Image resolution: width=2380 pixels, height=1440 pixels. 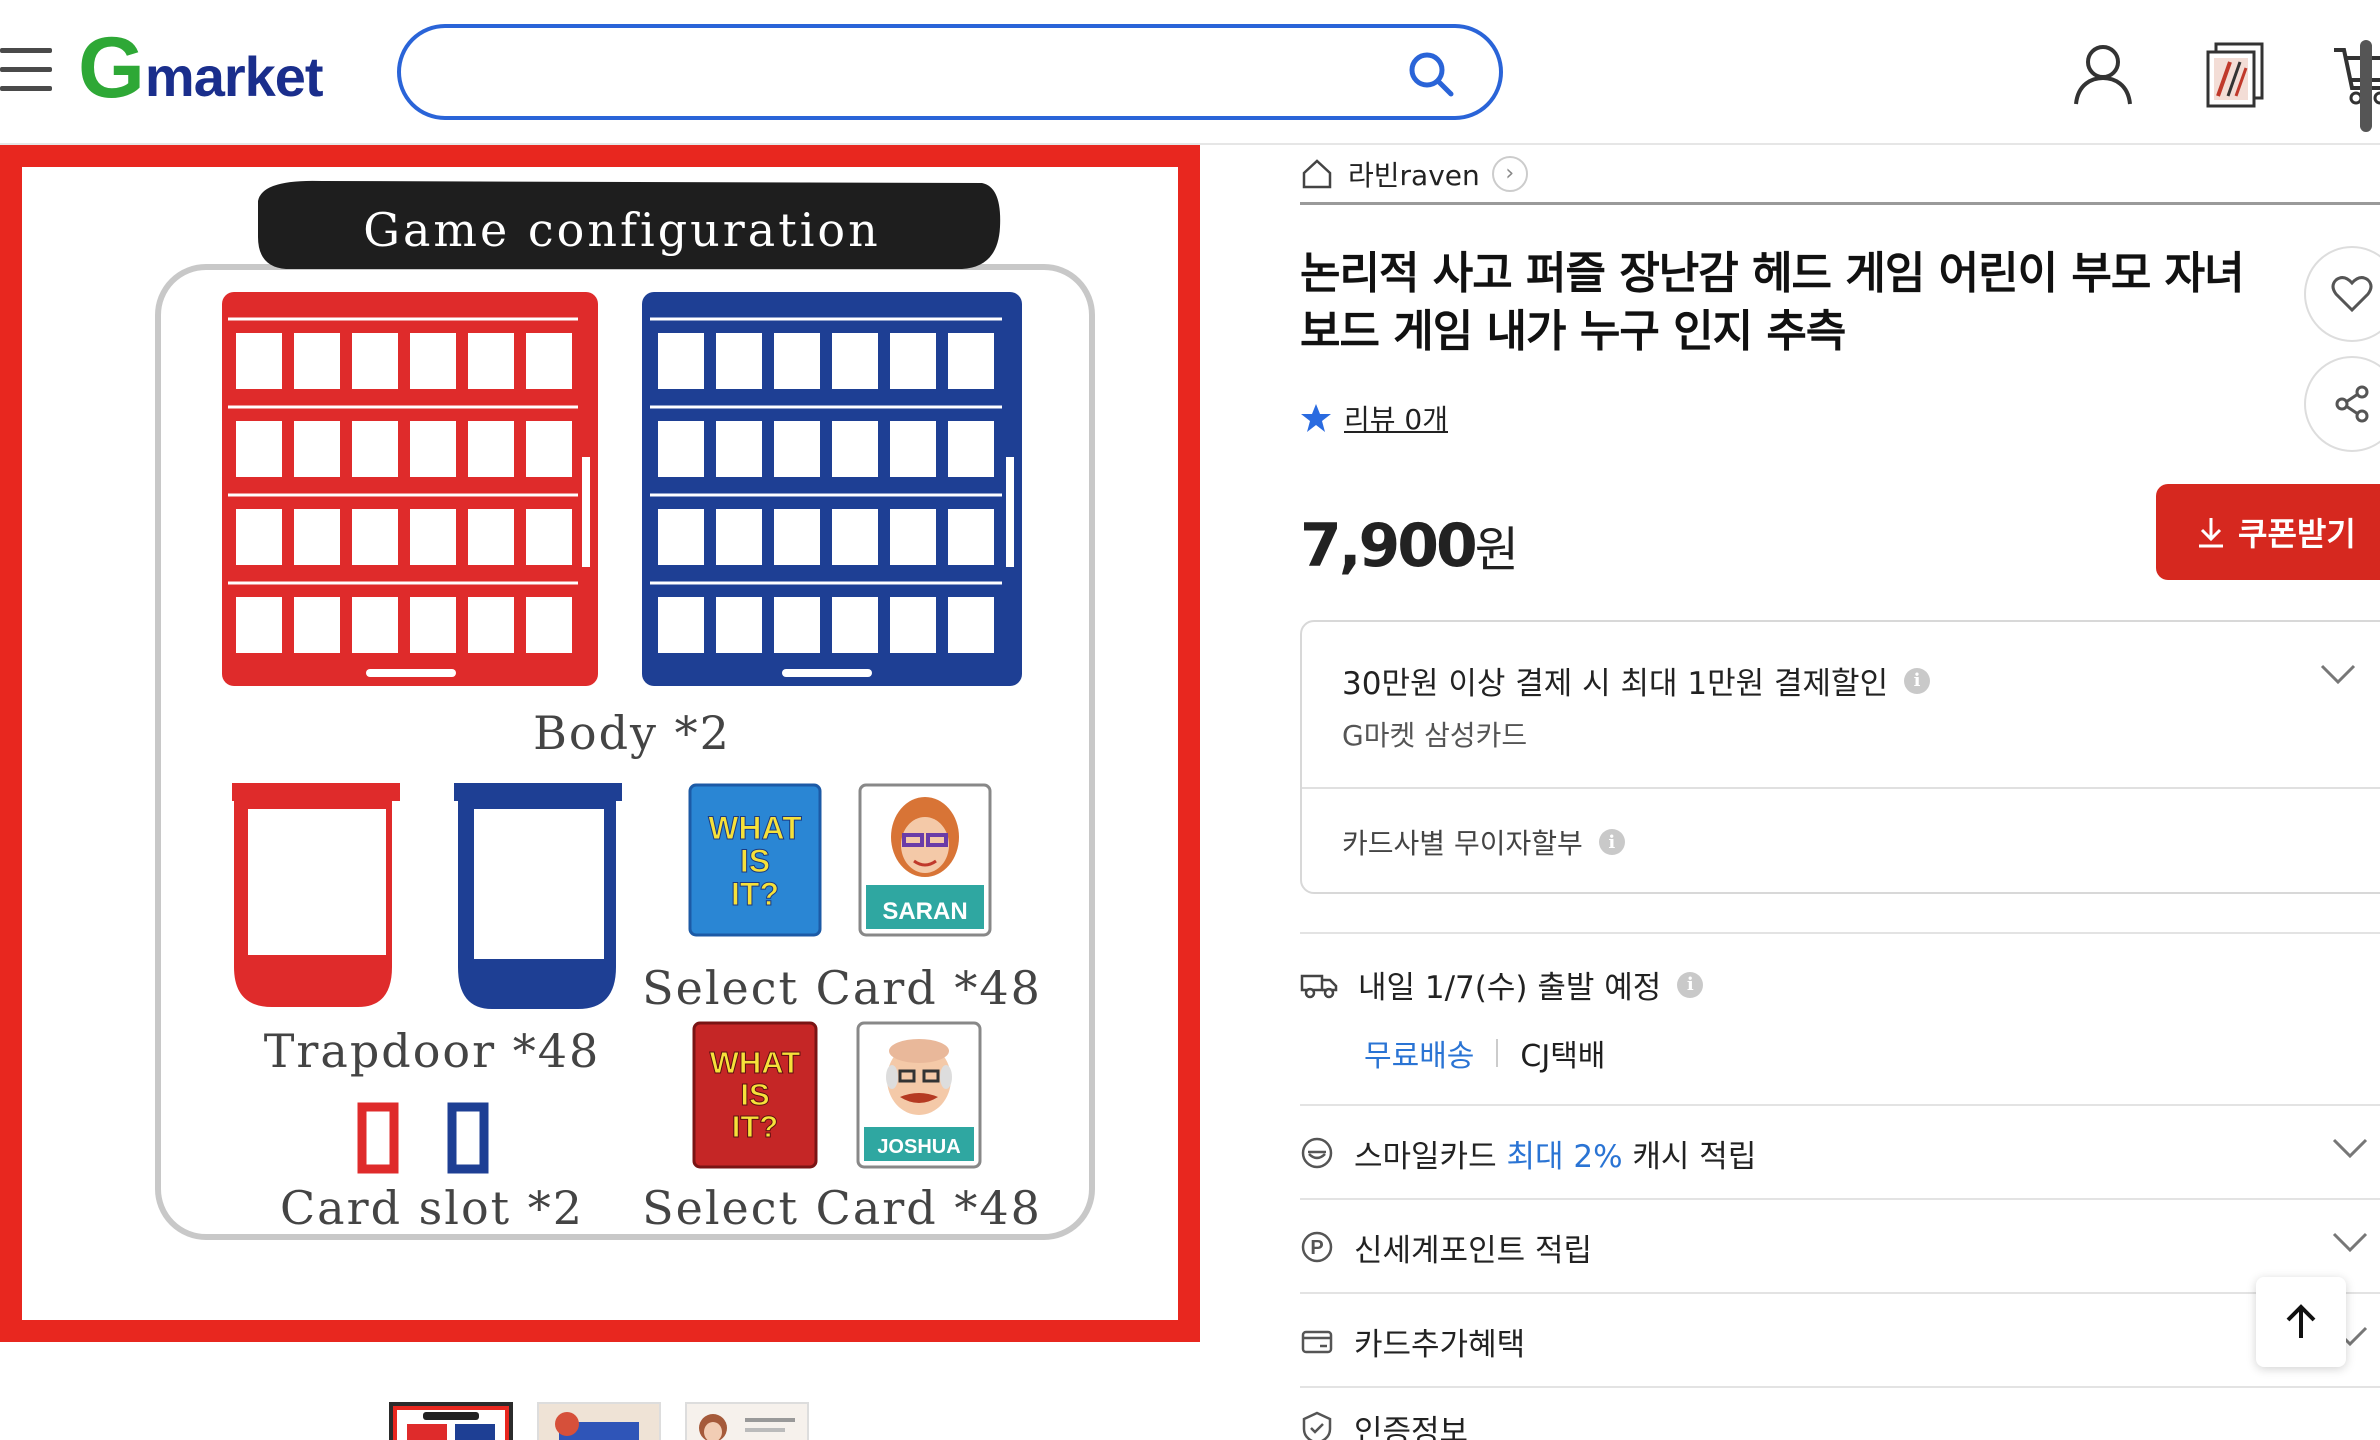 What do you see at coordinates (1510, 988) in the screenshot?
I see `departure-text: 내일 1/7(수) 출발 예정` at bounding box center [1510, 988].